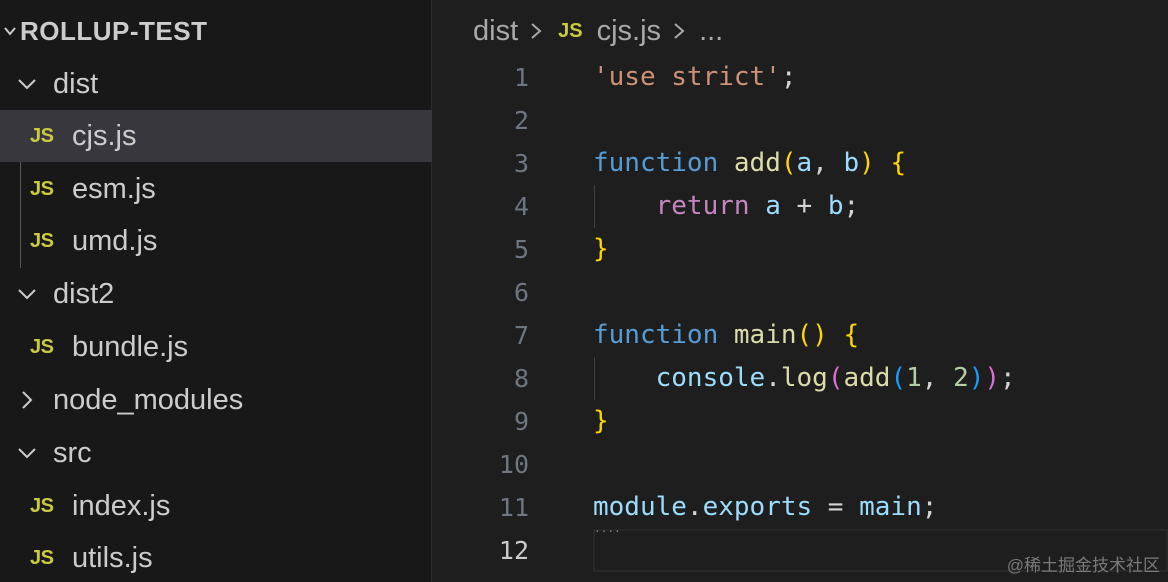 The width and height of the screenshot is (1168, 582). What do you see at coordinates (836, 507) in the screenshot?
I see `code-token: =` at bounding box center [836, 507].